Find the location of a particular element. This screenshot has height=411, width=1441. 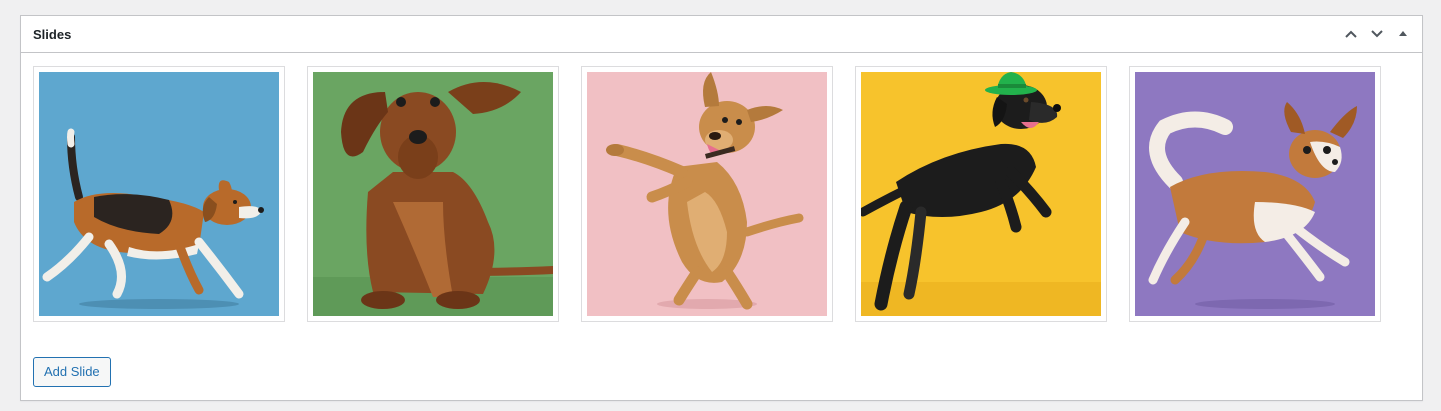

chevron-down-icon is located at coordinates (1377, 34).